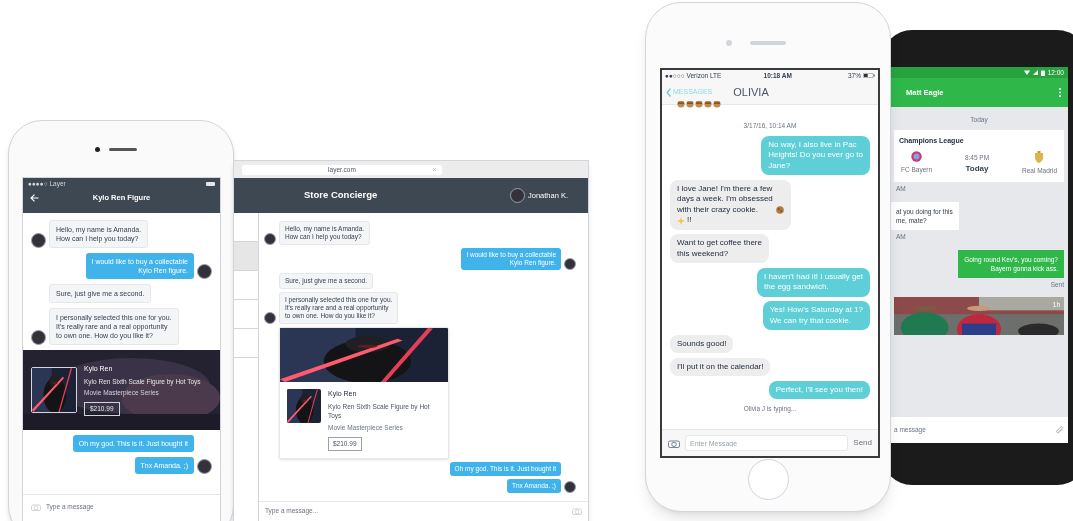 Image resolution: width=1073 pixels, height=521 pixels. Describe the element at coordinates (720, 367) in the screenshot. I see `message-bubble: I'll put it on the calendar!` at that location.